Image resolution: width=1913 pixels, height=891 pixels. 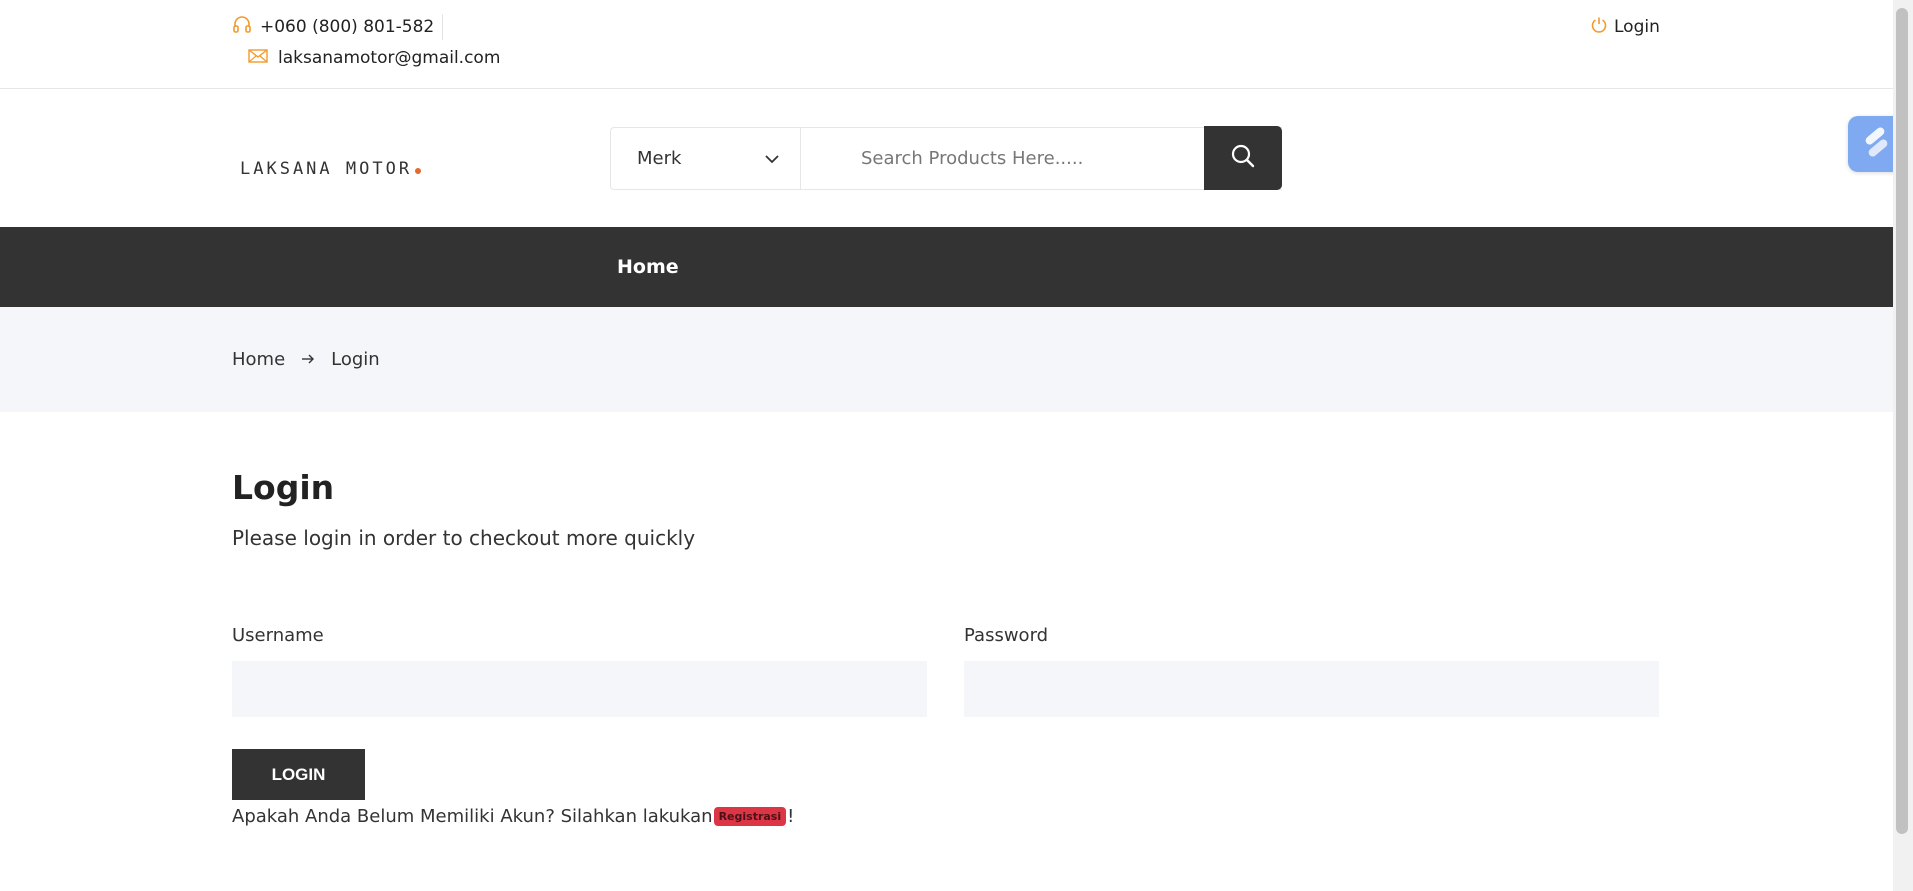 I want to click on nav-item-home: Home, so click(x=648, y=267).